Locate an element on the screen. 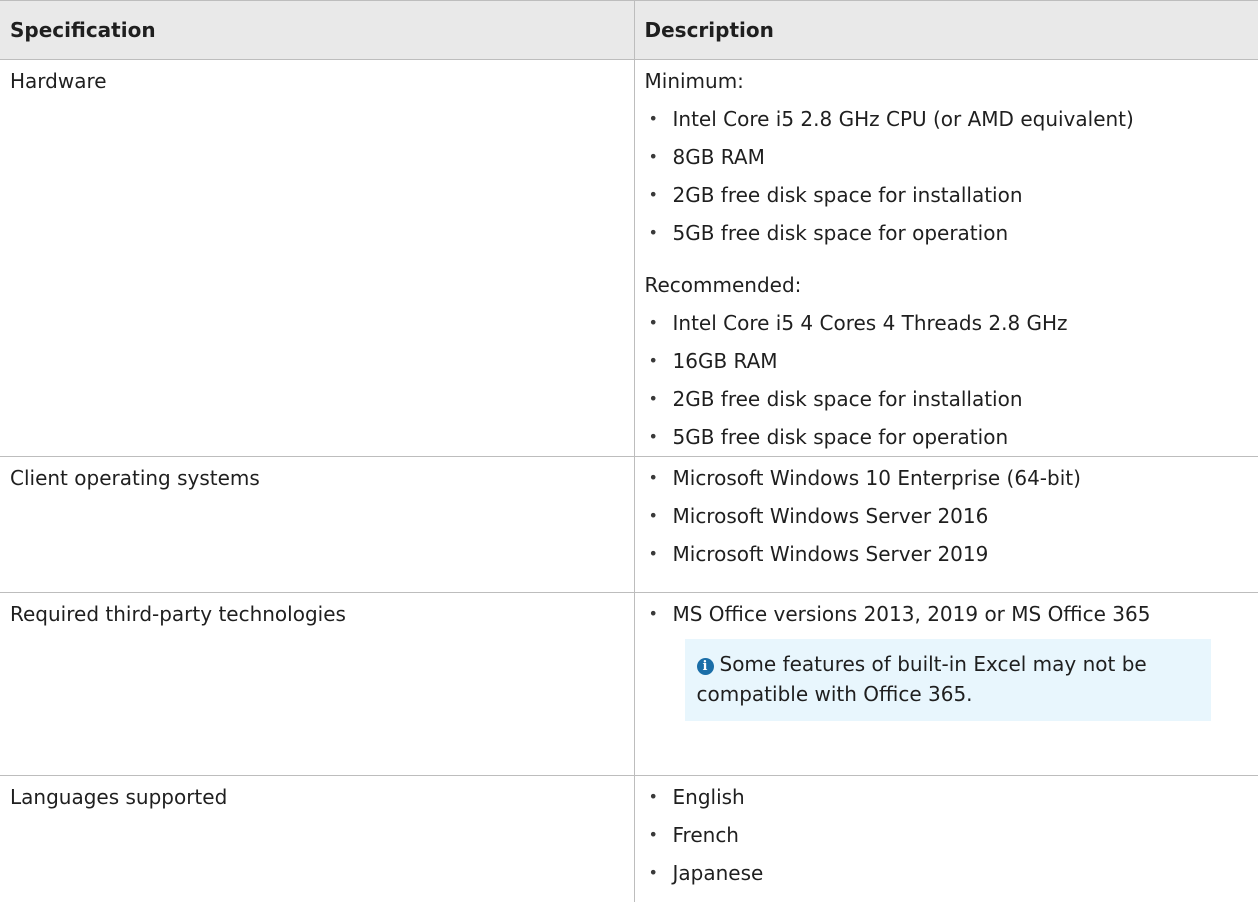 The width and height of the screenshot is (1258, 902). minimum-label: Minimum: is located at coordinates (951, 81).